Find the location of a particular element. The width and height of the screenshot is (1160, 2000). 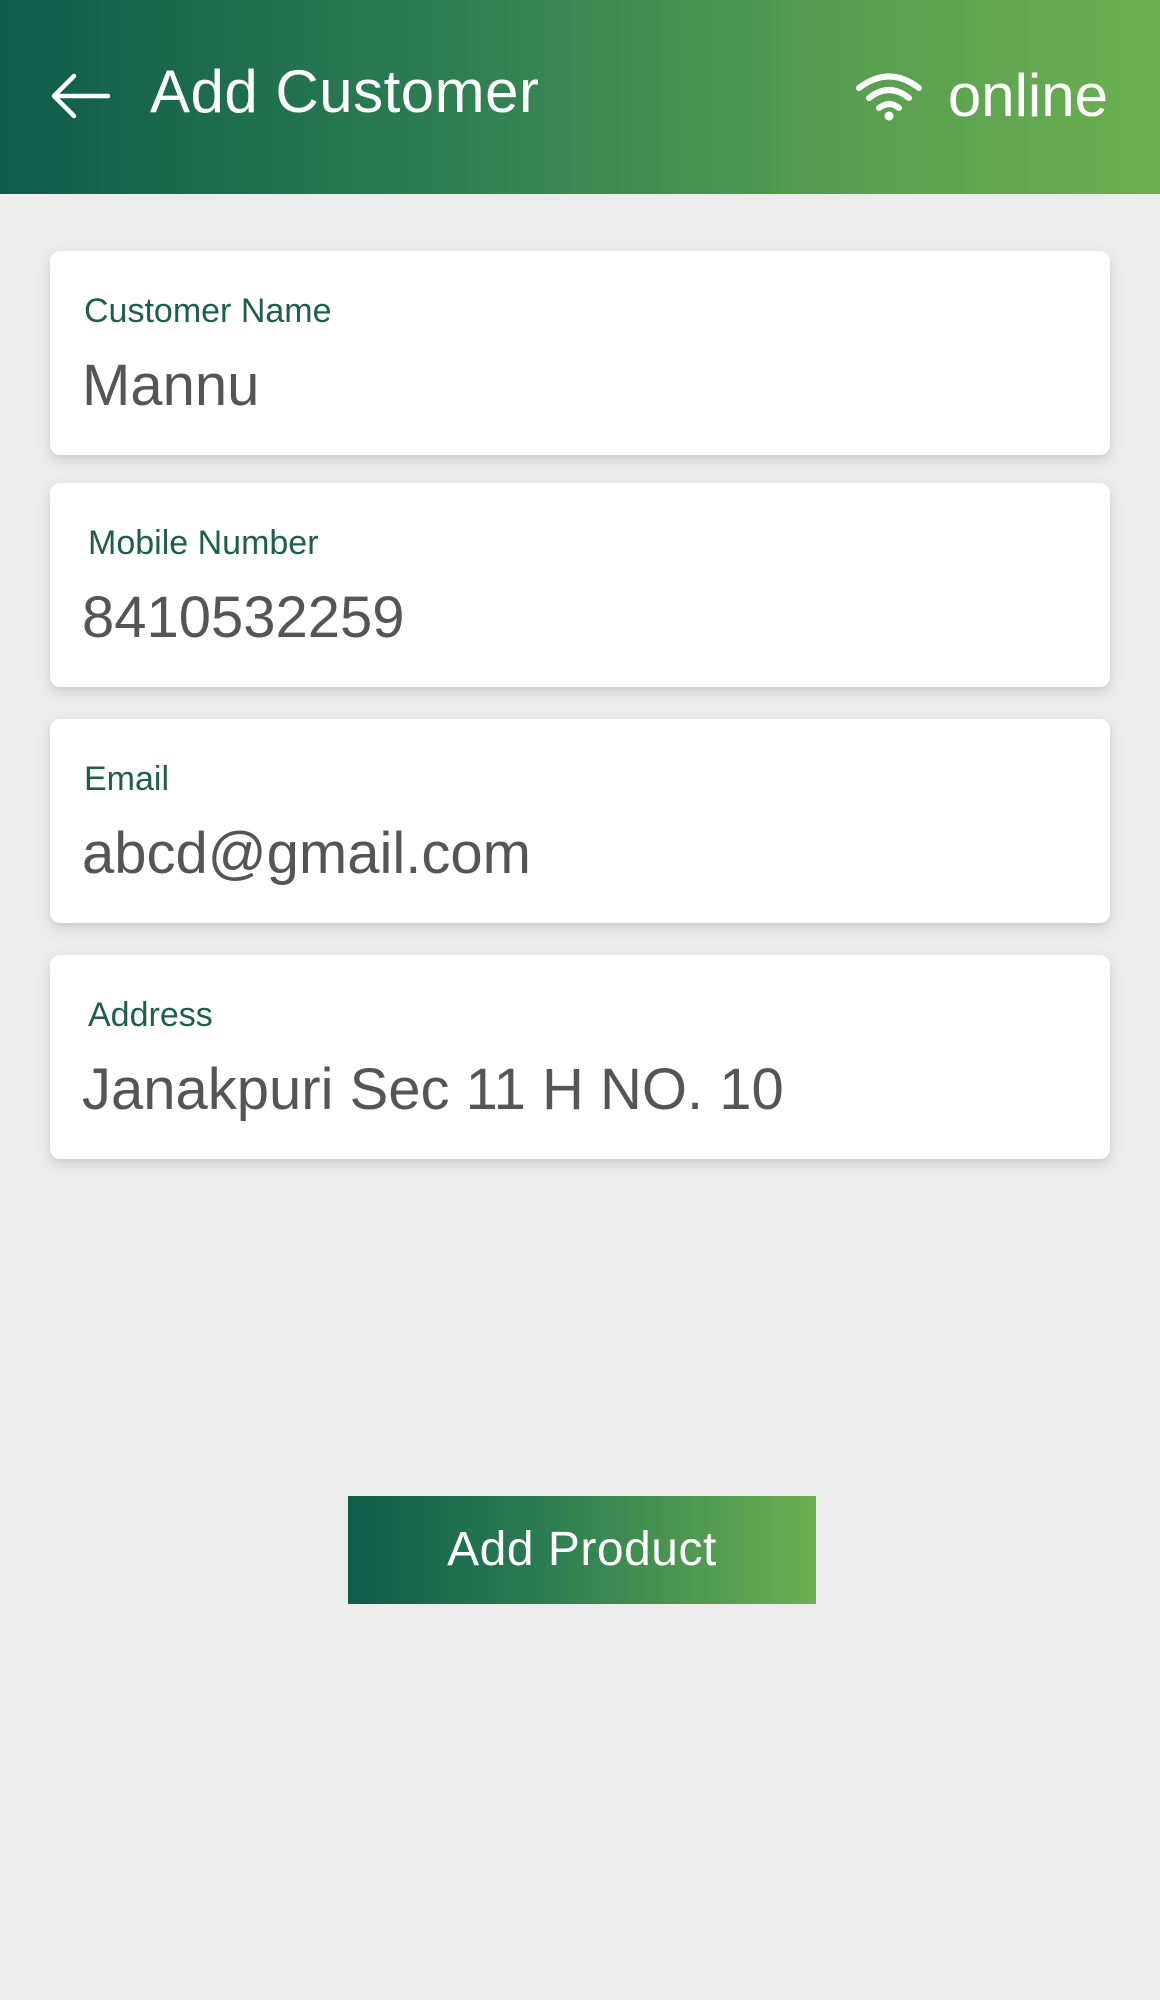

wifi-icon is located at coordinates (888, 97).